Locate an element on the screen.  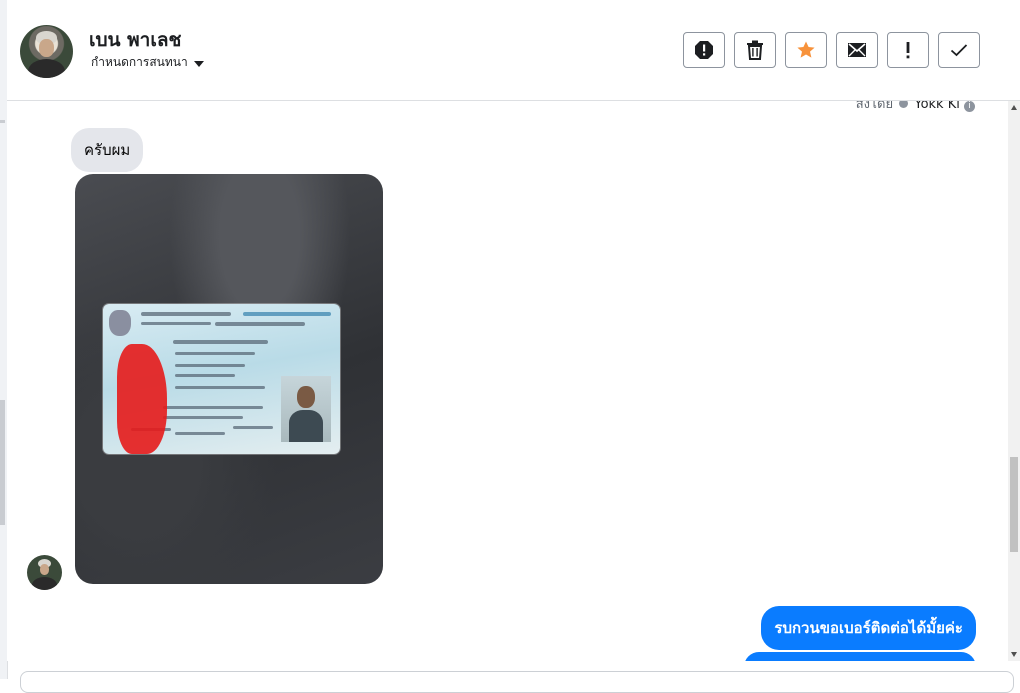
exclamation-icon is located at coordinates (908, 50).